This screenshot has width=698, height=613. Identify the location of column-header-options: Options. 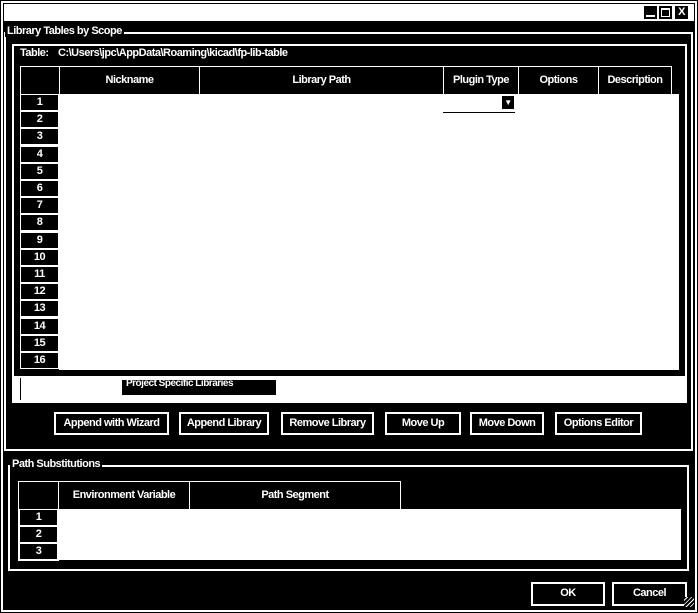
(558, 80).